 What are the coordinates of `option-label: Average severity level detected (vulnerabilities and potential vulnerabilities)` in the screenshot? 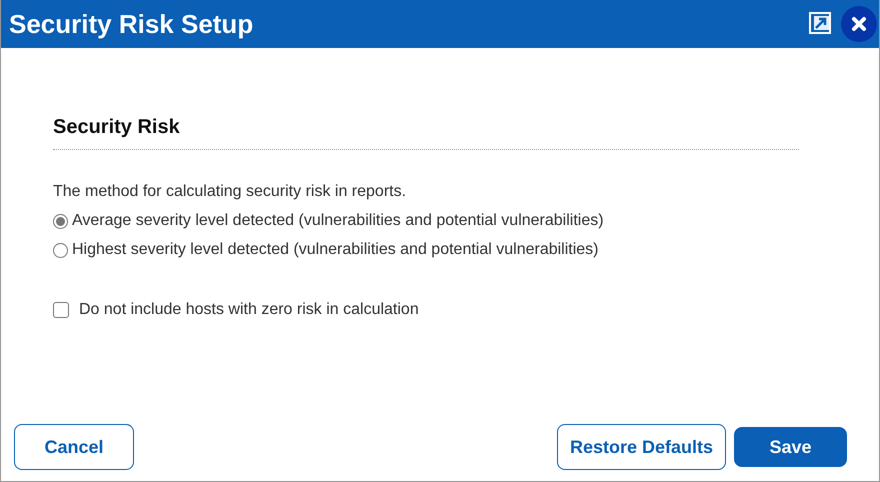 It's located at (338, 221).